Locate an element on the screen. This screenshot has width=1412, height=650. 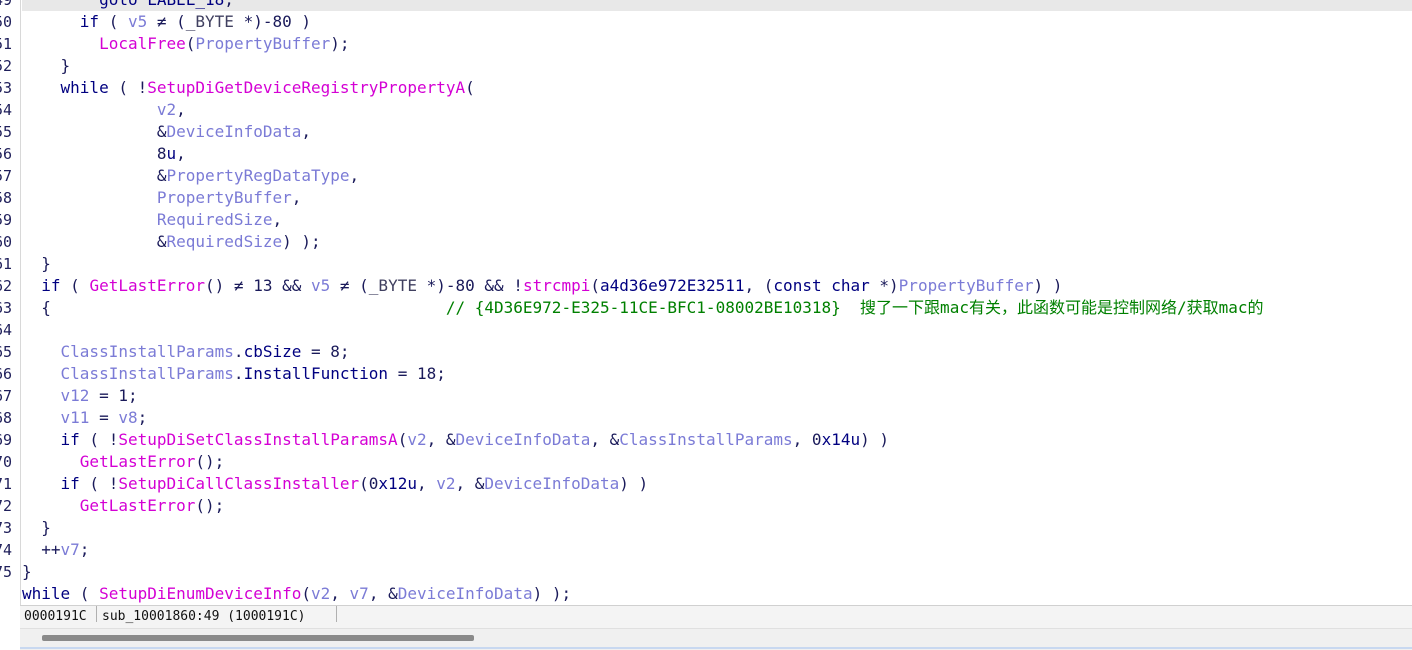
line-number: 67 is located at coordinates (6, 396).